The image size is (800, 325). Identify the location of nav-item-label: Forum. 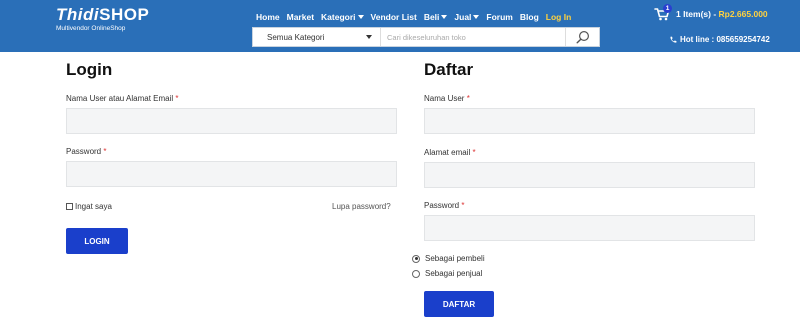
(499, 17).